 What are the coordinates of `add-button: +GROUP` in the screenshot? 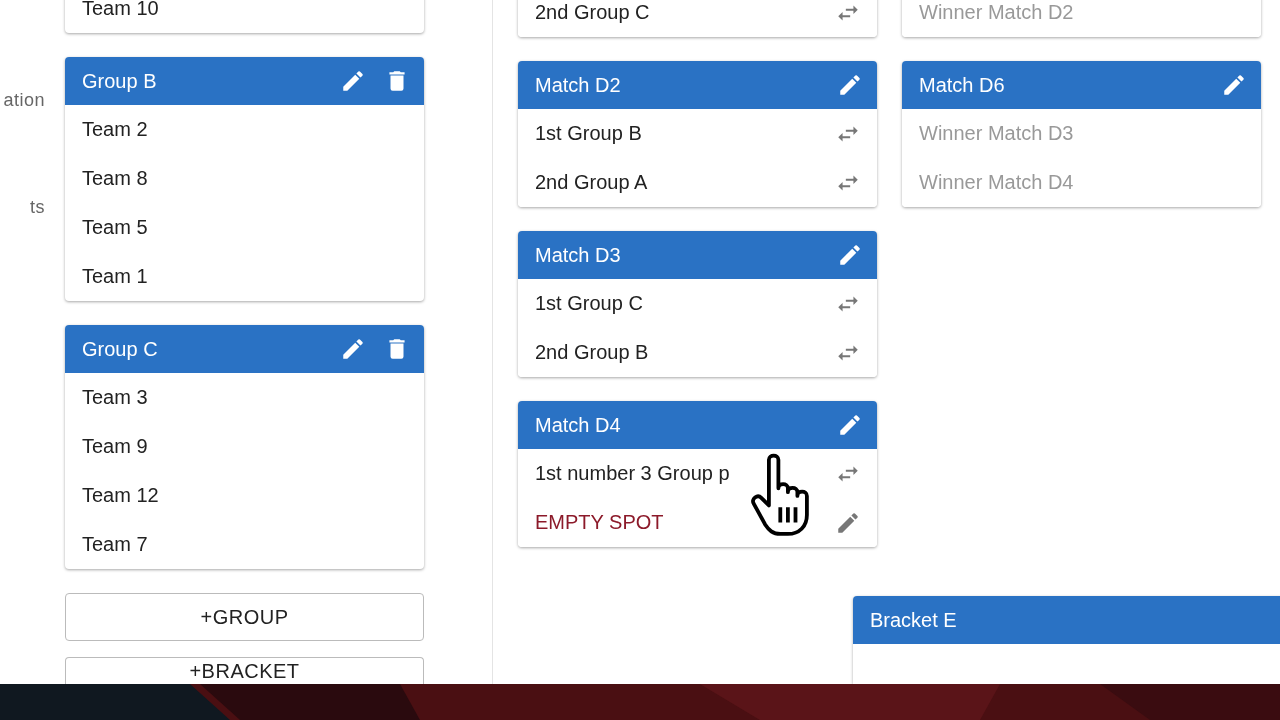 It's located at (244, 617).